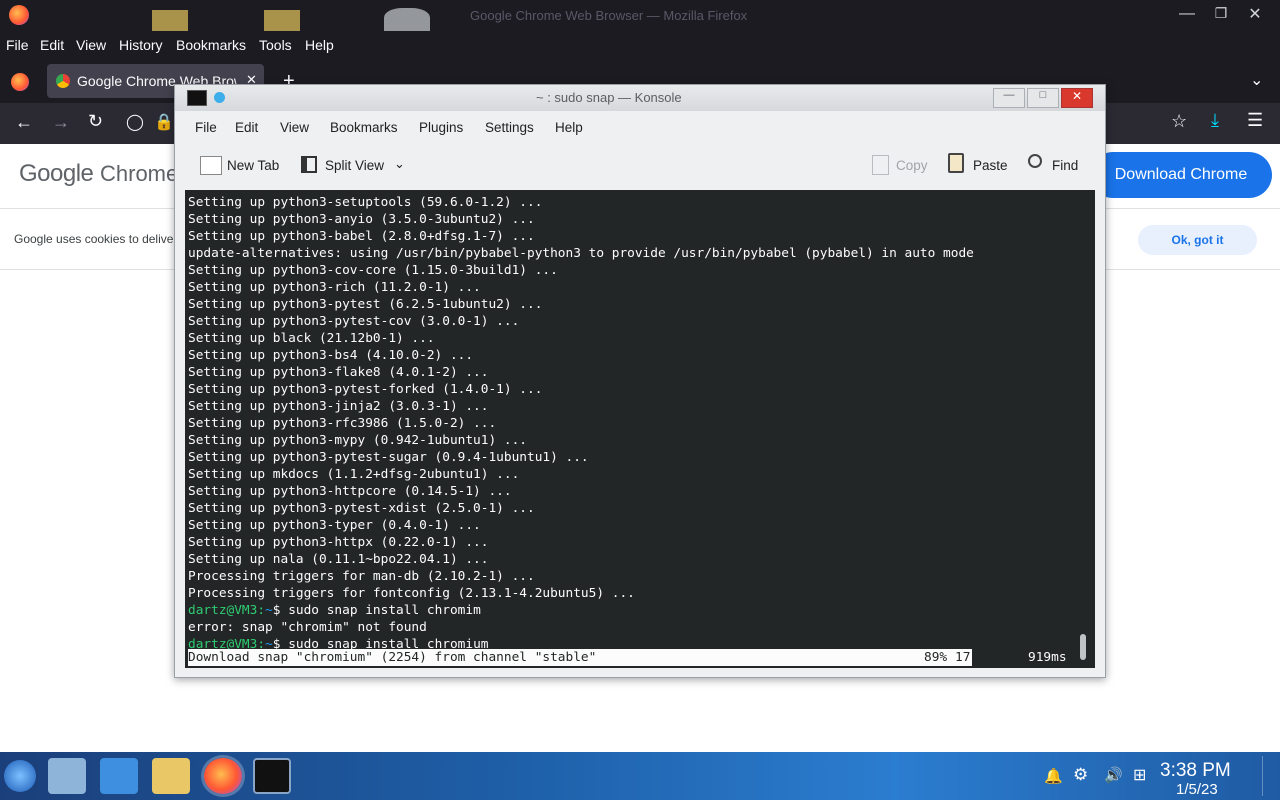  I want to click on pin-icon, so click(219, 97).